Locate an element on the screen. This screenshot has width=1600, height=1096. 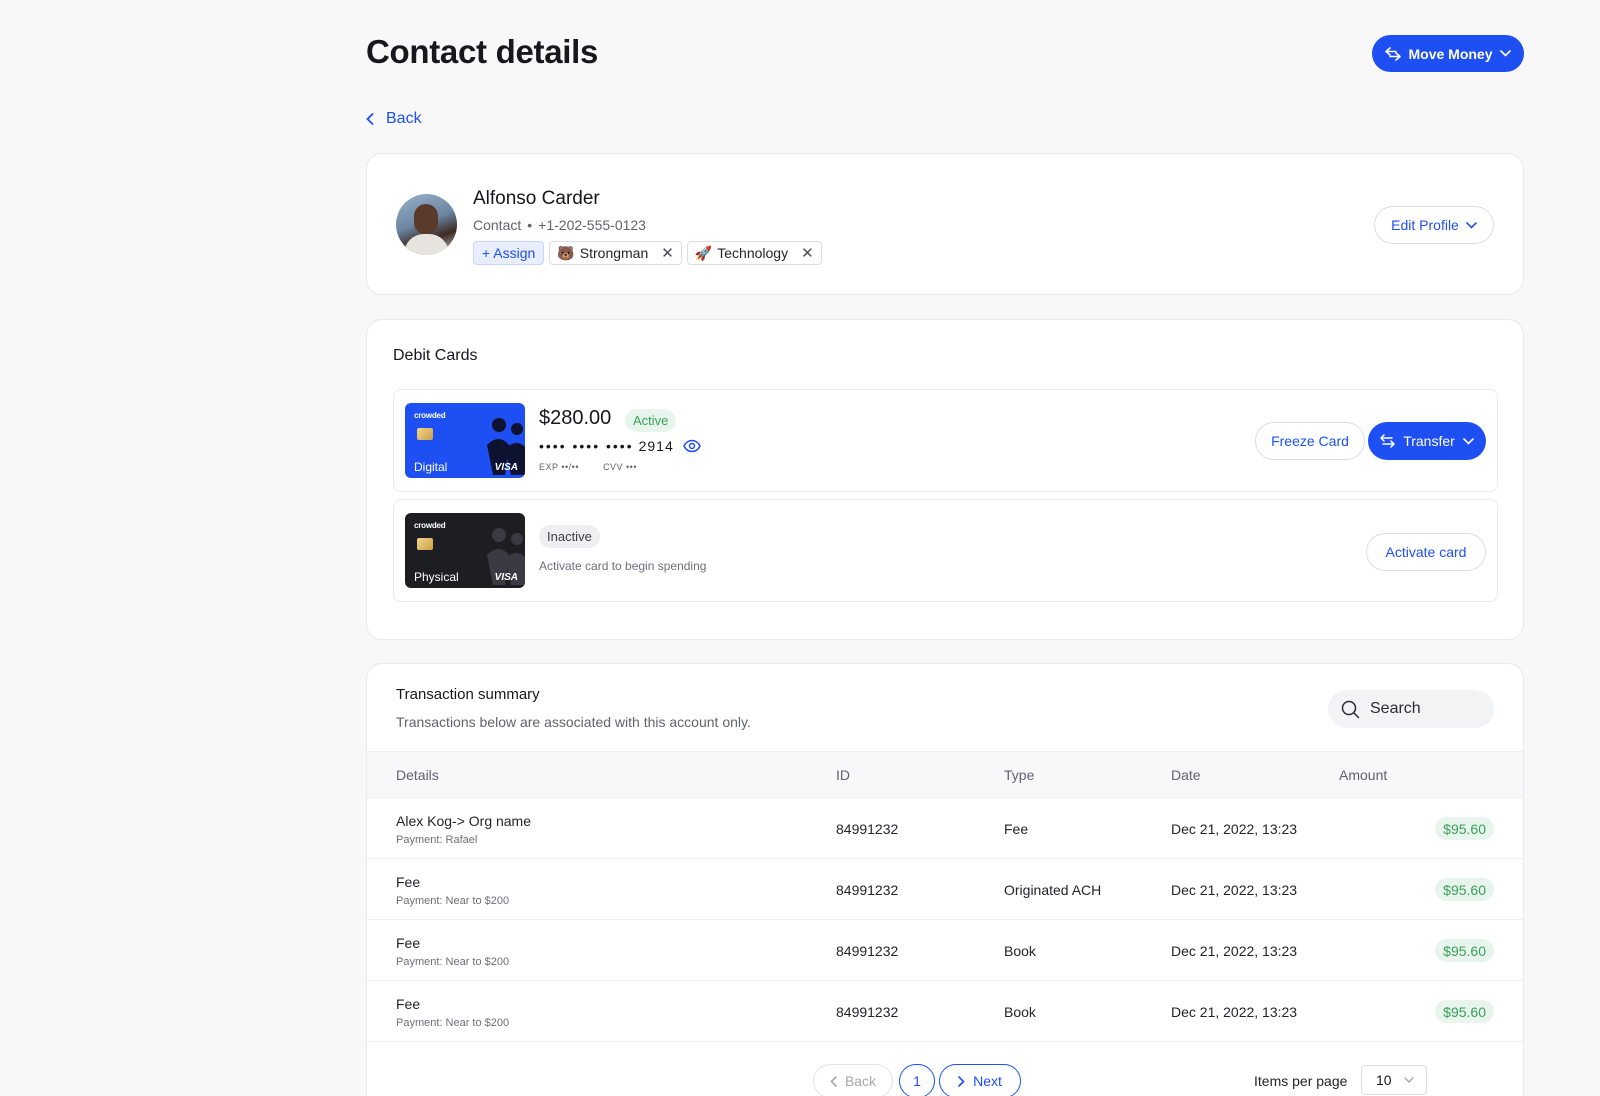
card-kind-label: Digital is located at coordinates (431, 467).